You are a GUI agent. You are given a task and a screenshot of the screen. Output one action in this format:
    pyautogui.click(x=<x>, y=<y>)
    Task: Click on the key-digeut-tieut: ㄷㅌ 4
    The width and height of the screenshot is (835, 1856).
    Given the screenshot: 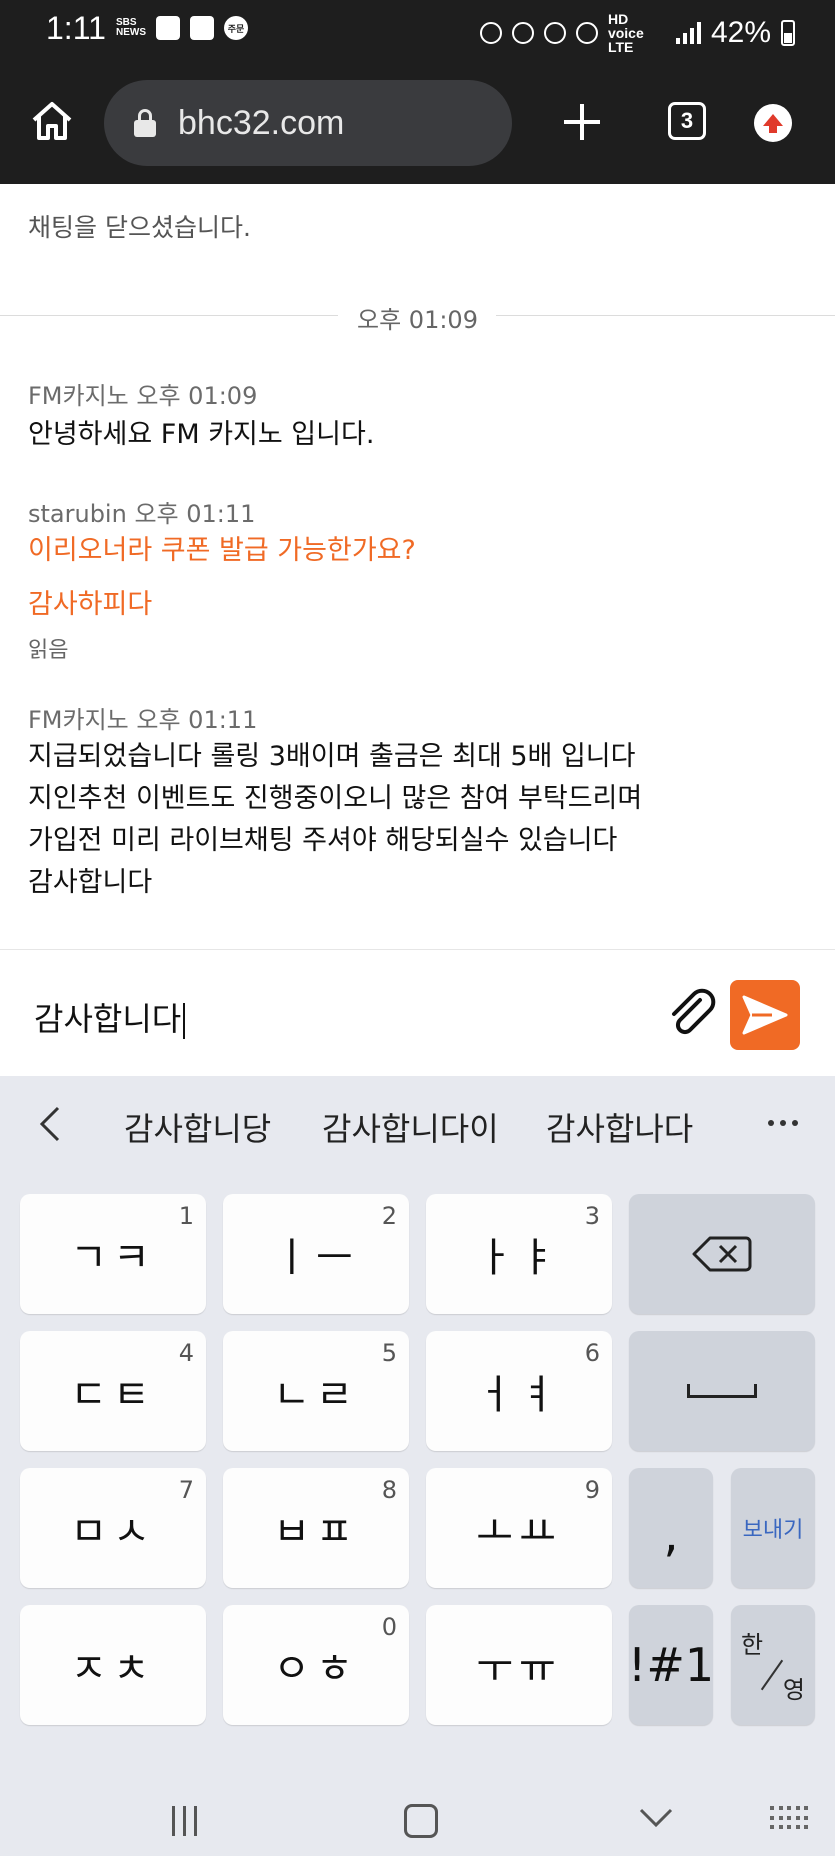 What is the action you would take?
    pyautogui.click(x=113, y=1391)
    